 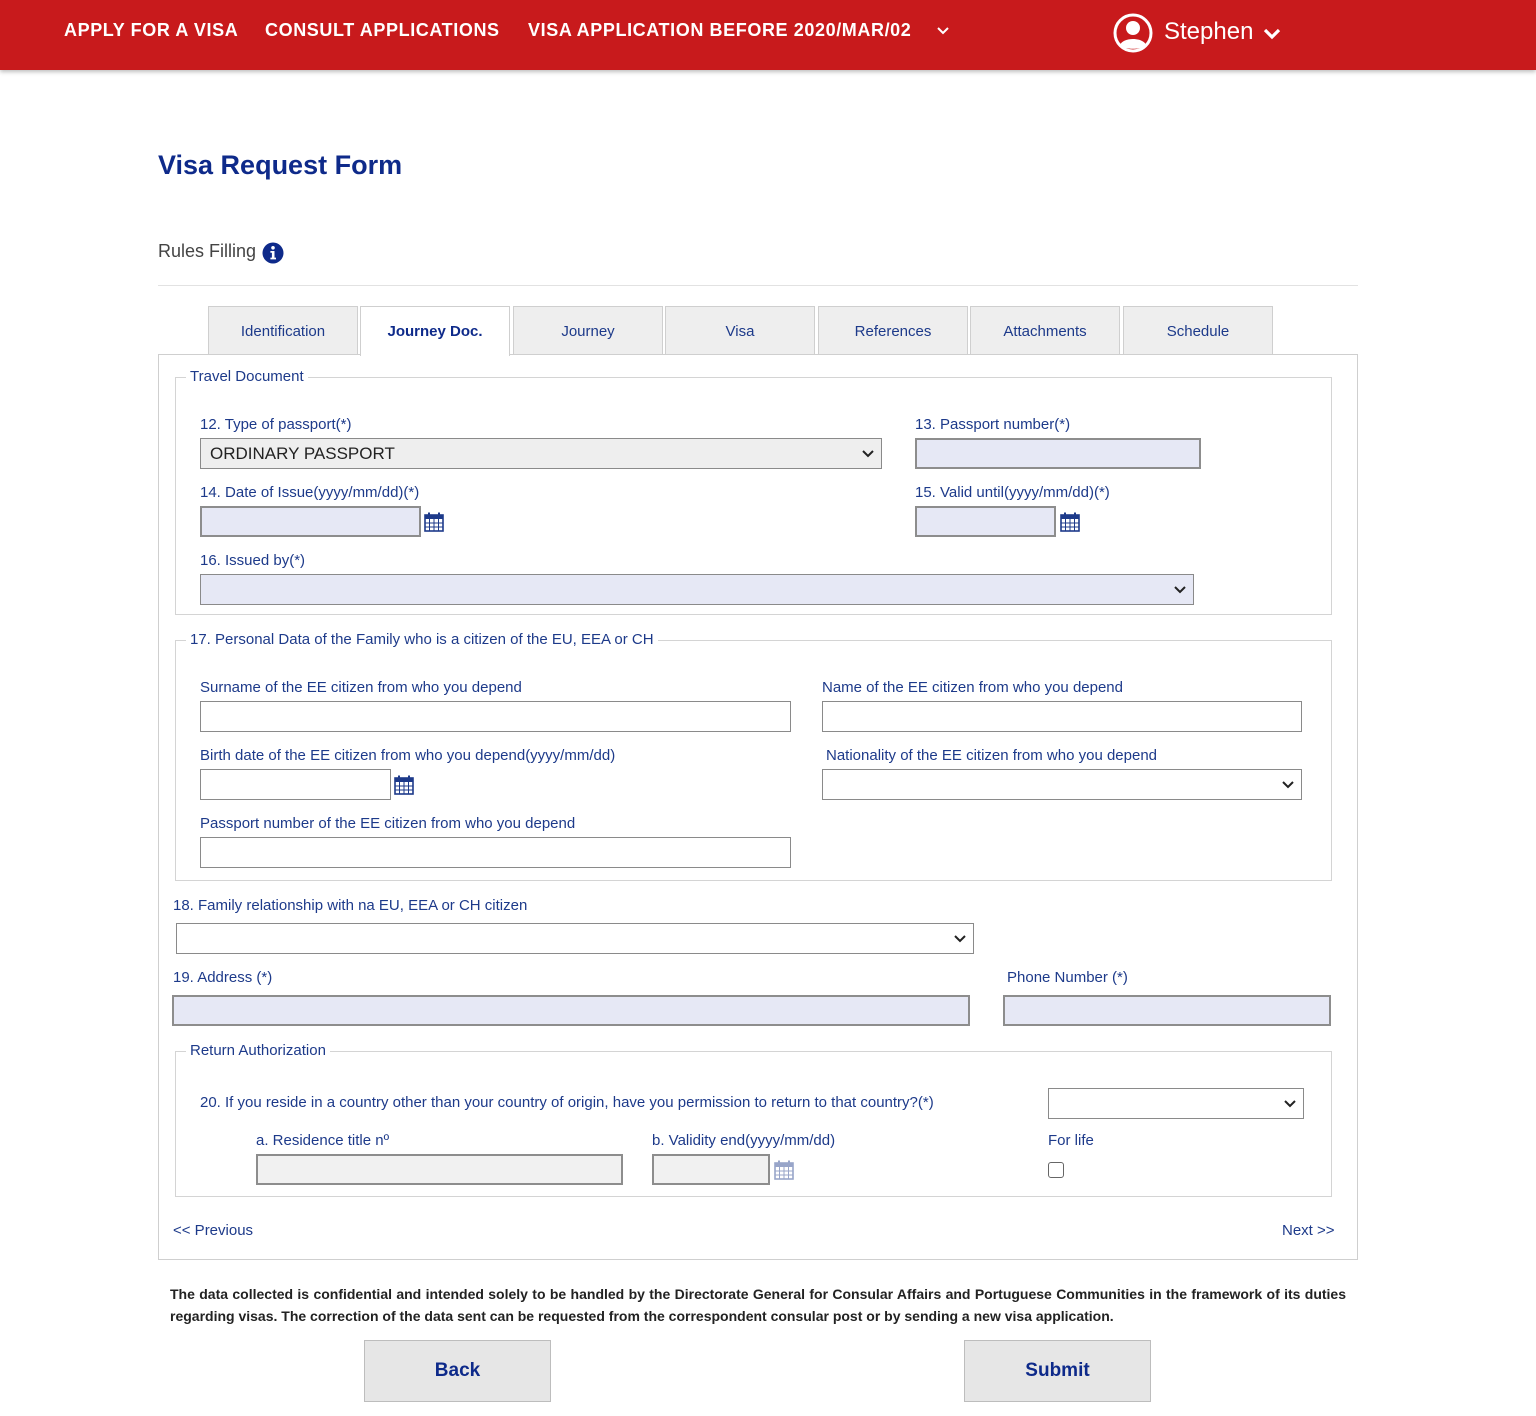 I want to click on passport-type-label: 12. Type of passport(*), so click(x=276, y=424).